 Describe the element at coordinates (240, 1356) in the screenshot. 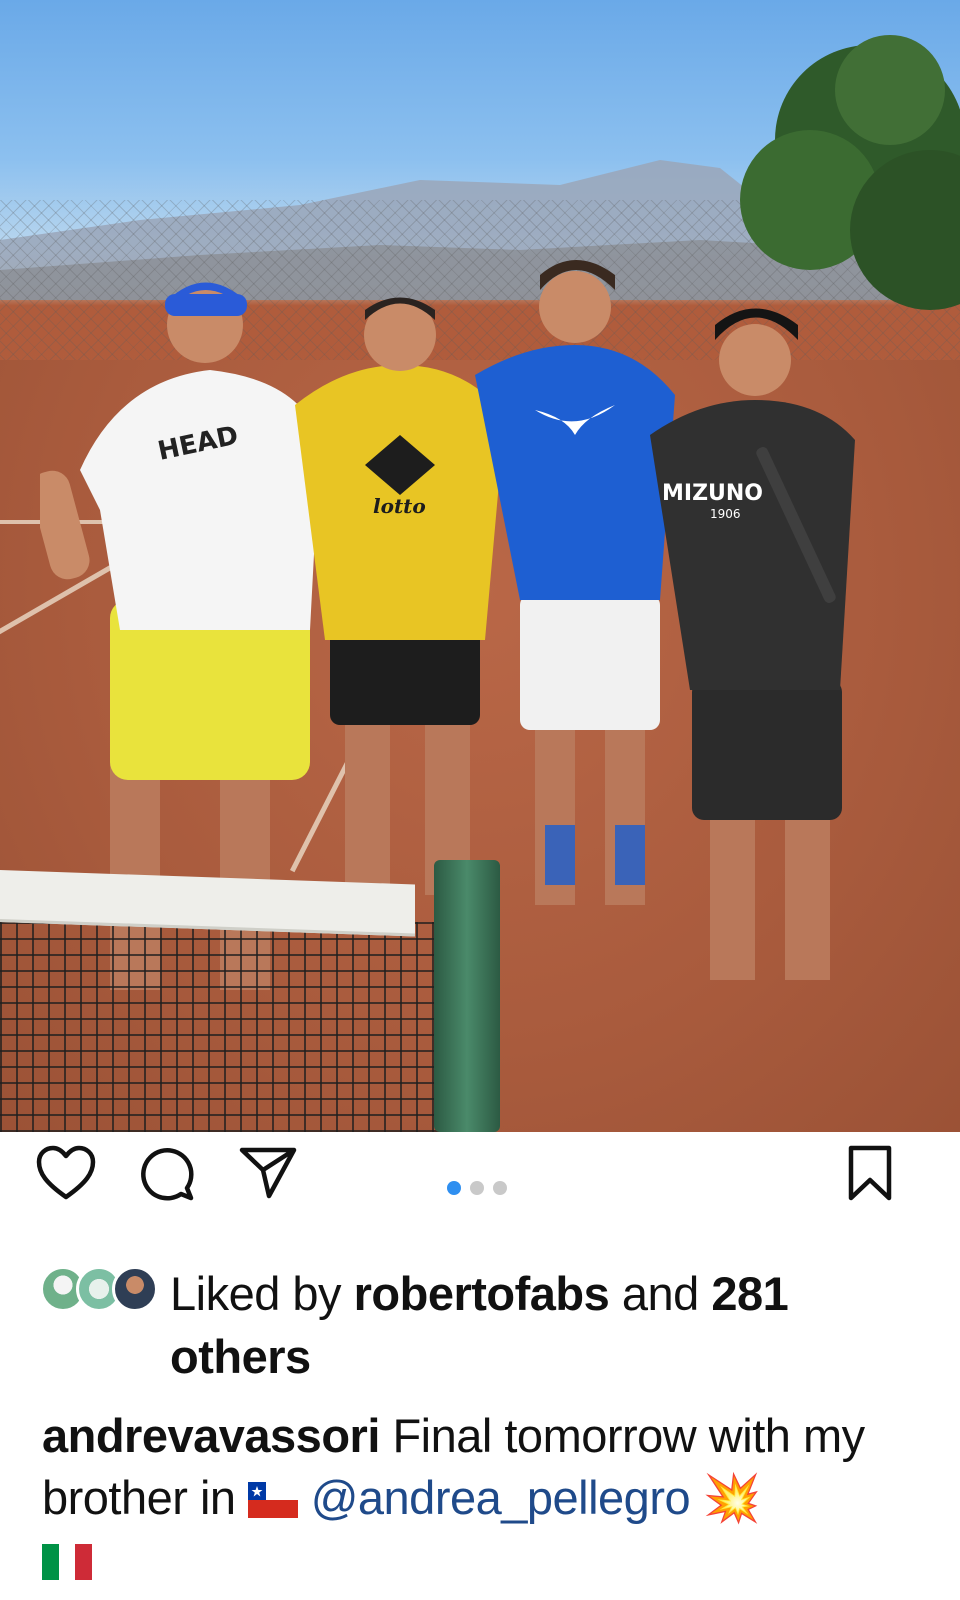

I see `likes-suffix: others` at that location.